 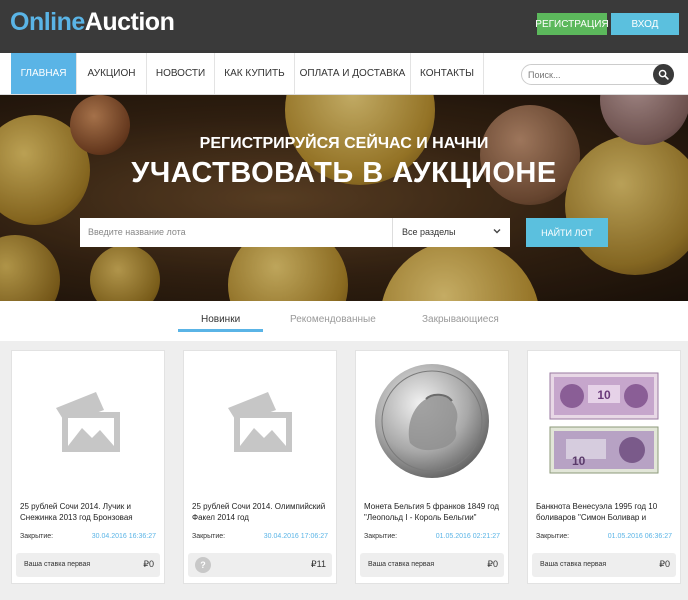 What do you see at coordinates (47, 22) in the screenshot?
I see `logo-part-online: Online` at bounding box center [47, 22].